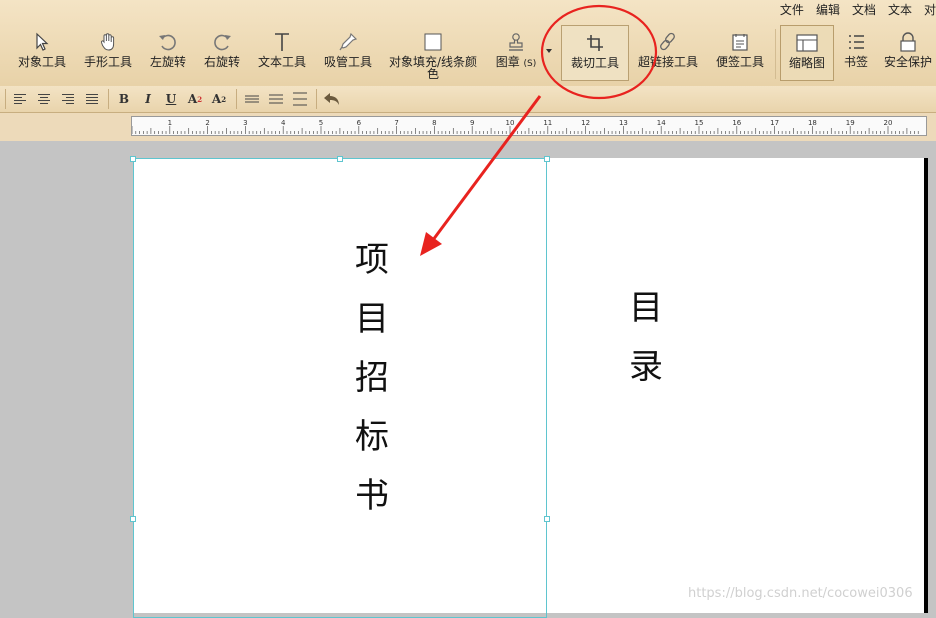  What do you see at coordinates (396, 123) in the screenshot?
I see `ruler-label: 7` at bounding box center [396, 123].